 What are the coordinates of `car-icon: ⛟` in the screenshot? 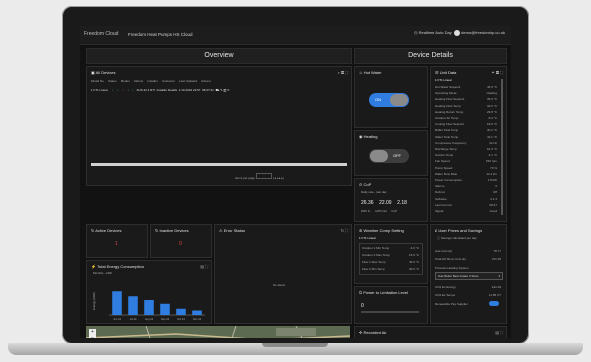 It's located at (217, 90).